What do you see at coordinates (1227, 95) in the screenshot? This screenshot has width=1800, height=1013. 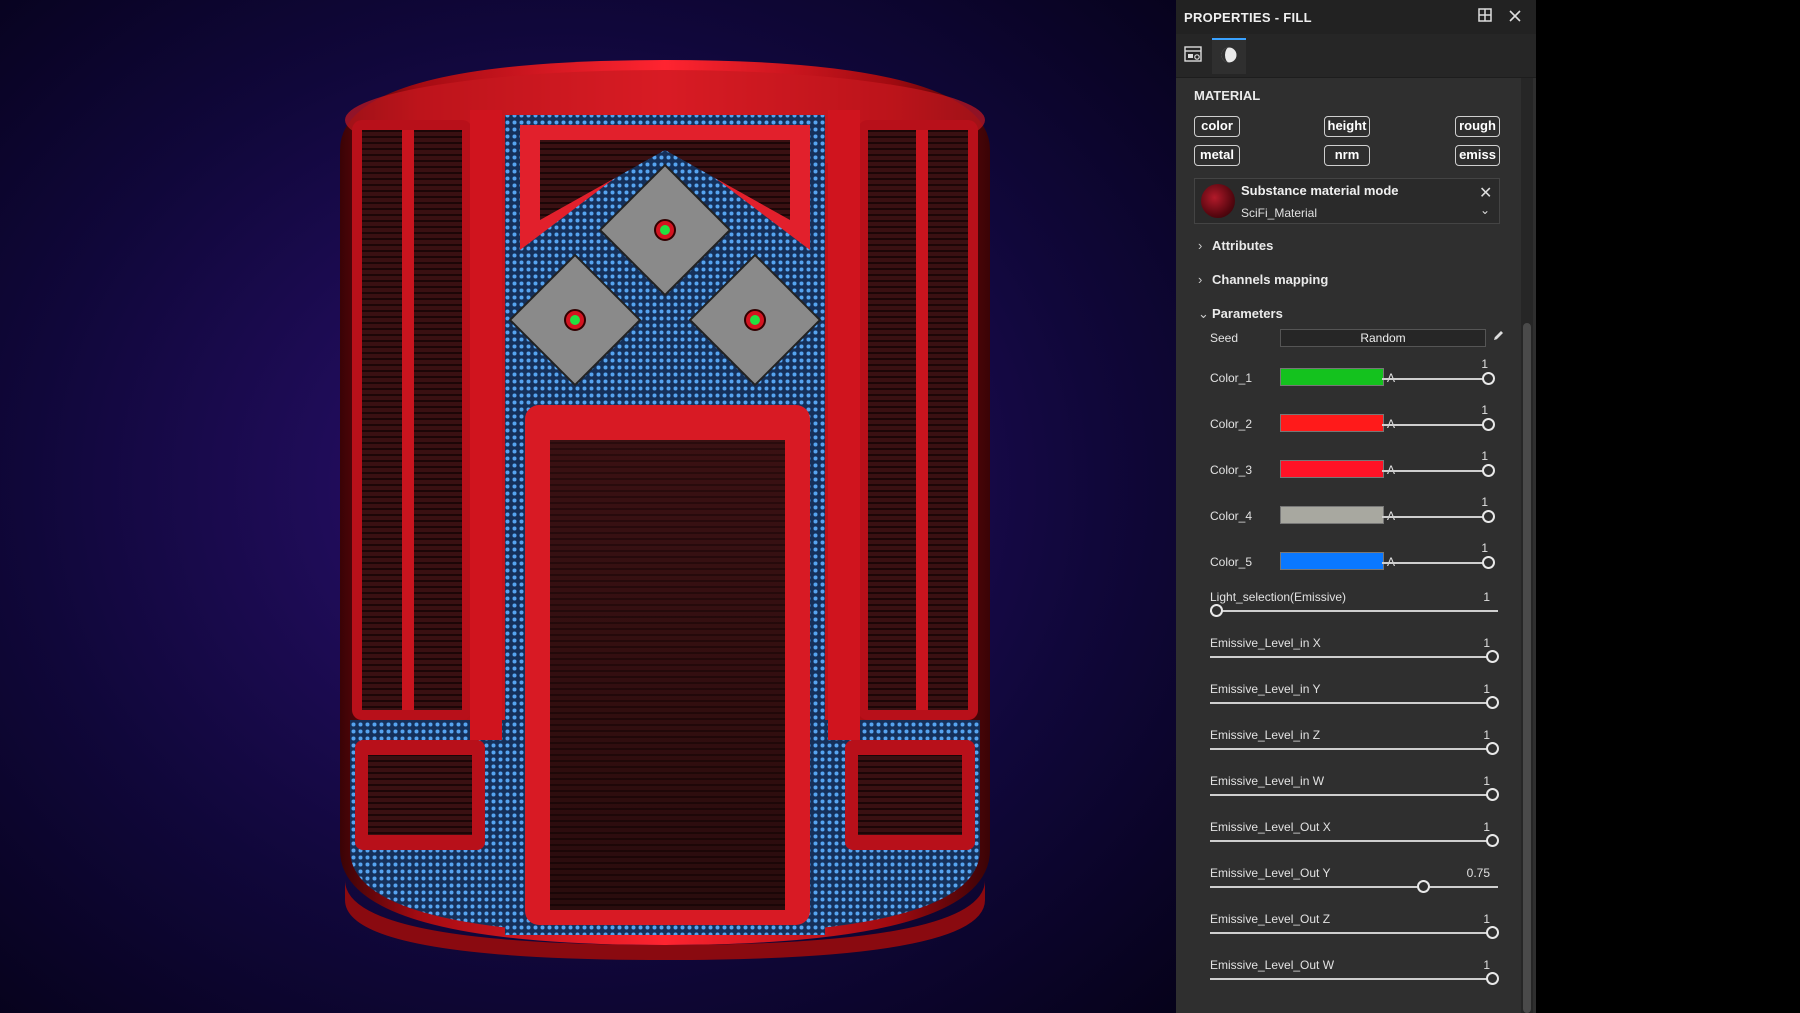 I see `material-section-title: MATERIAL` at bounding box center [1227, 95].